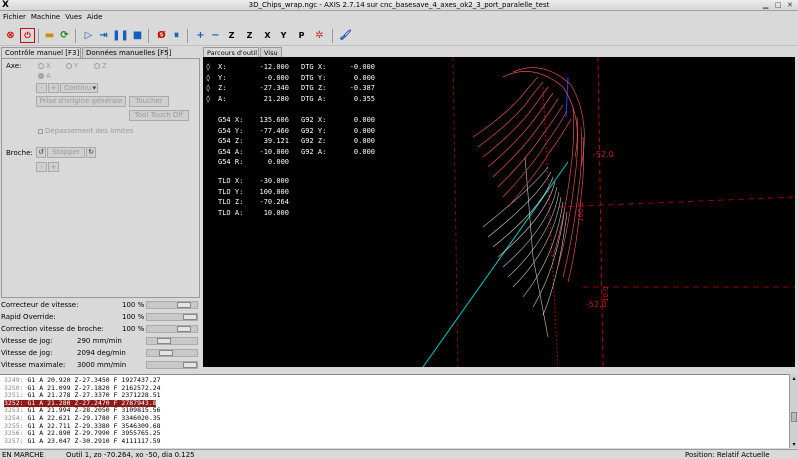 Image resolution: width=798 pixels, height=459 pixels. Describe the element at coordinates (81, 101) in the screenshot. I see `home-all-button: Prise d'origine générale` at that location.